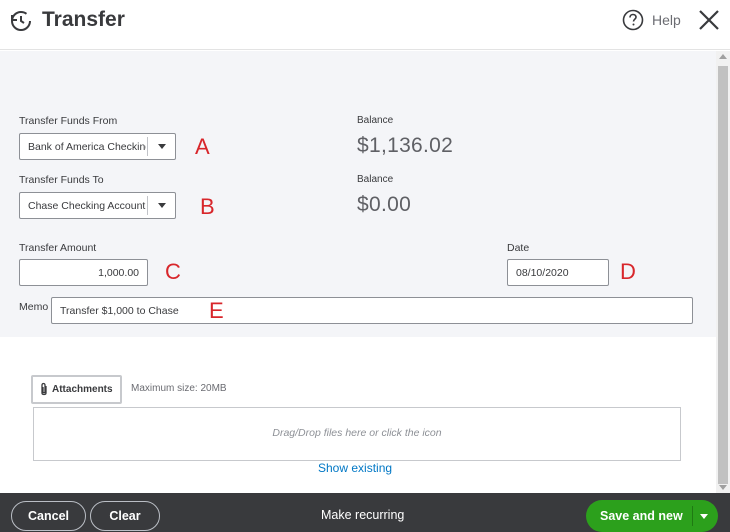 The image size is (730, 532). Describe the element at coordinates (558, 272) in the screenshot. I see `date-input: 08/10/2020` at that location.